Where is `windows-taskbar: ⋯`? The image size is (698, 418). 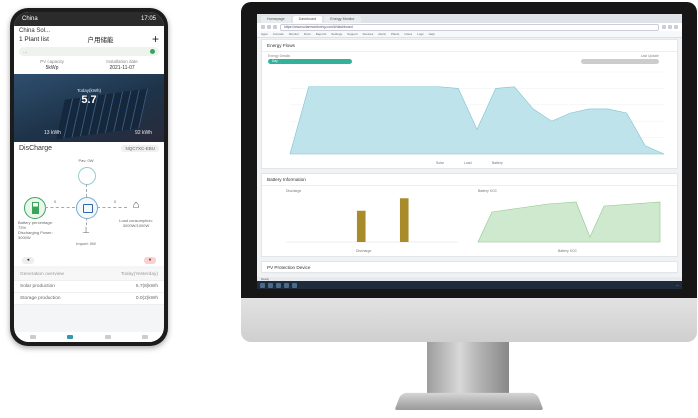
windows-taskbar: ⋯ is located at coordinates (469, 285).